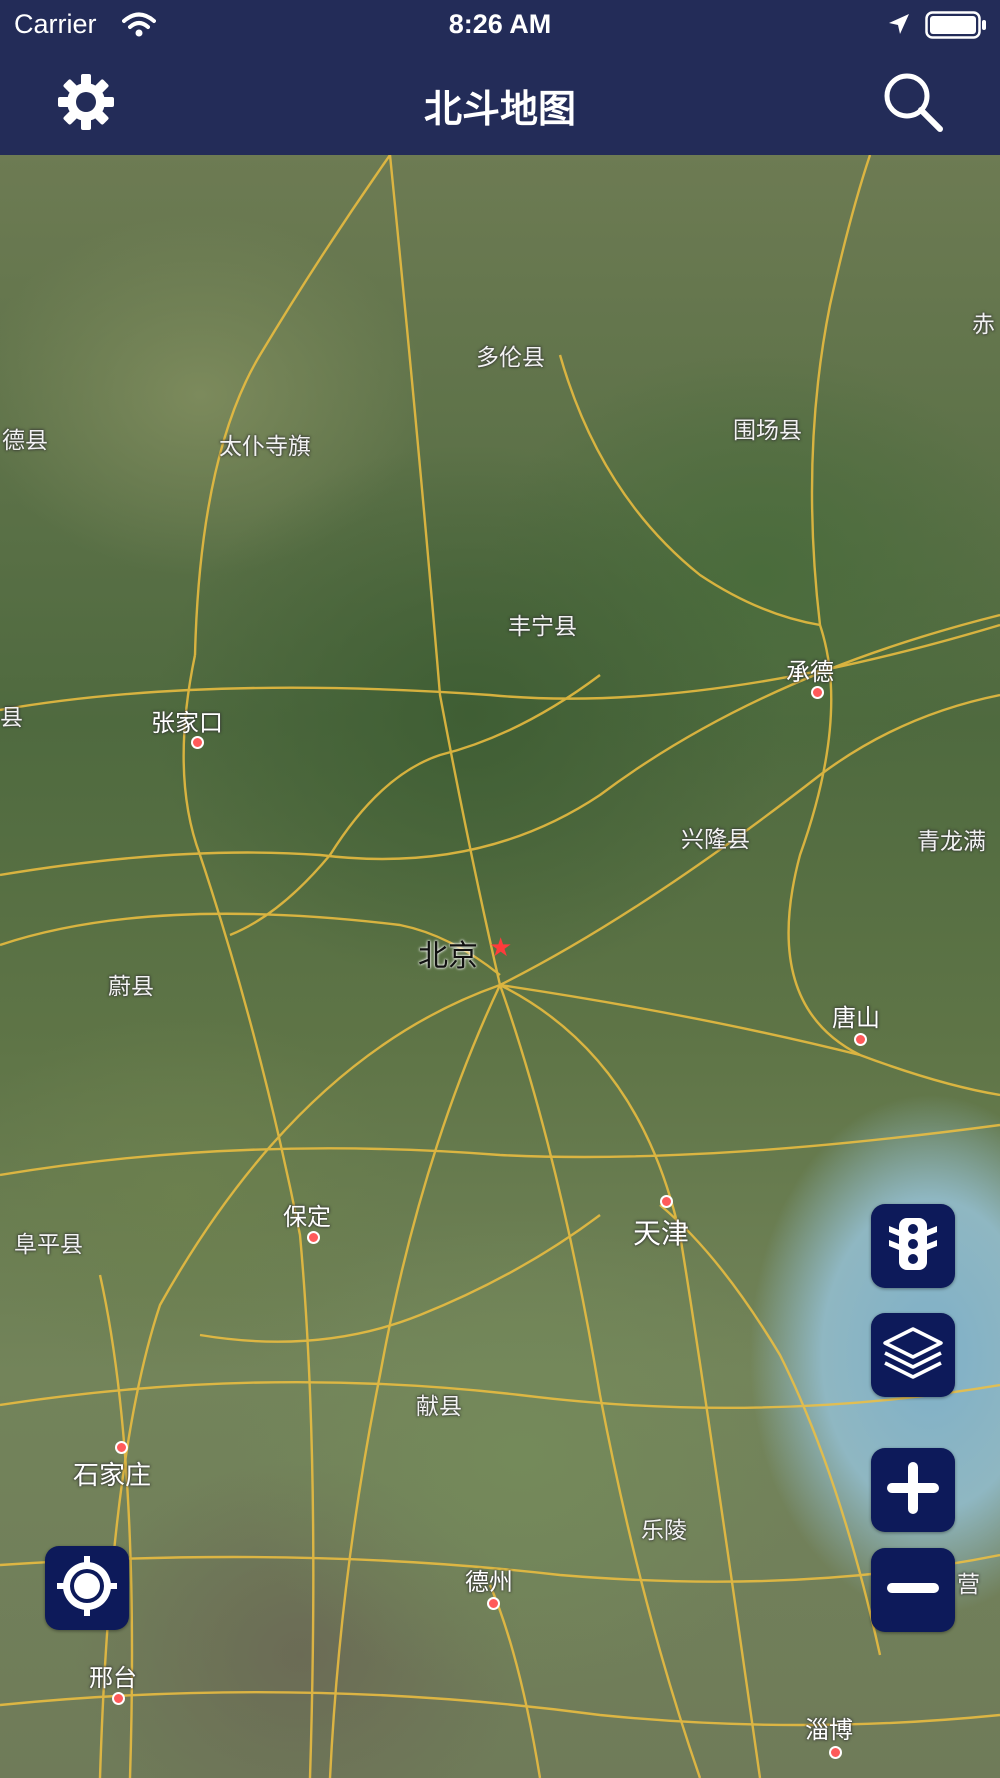  What do you see at coordinates (499, 109) in the screenshot?
I see `page-title: 北斗地图` at bounding box center [499, 109].